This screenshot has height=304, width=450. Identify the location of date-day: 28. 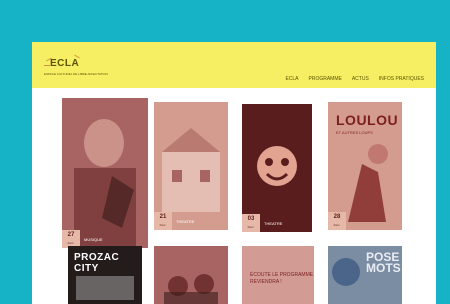
(337, 217).